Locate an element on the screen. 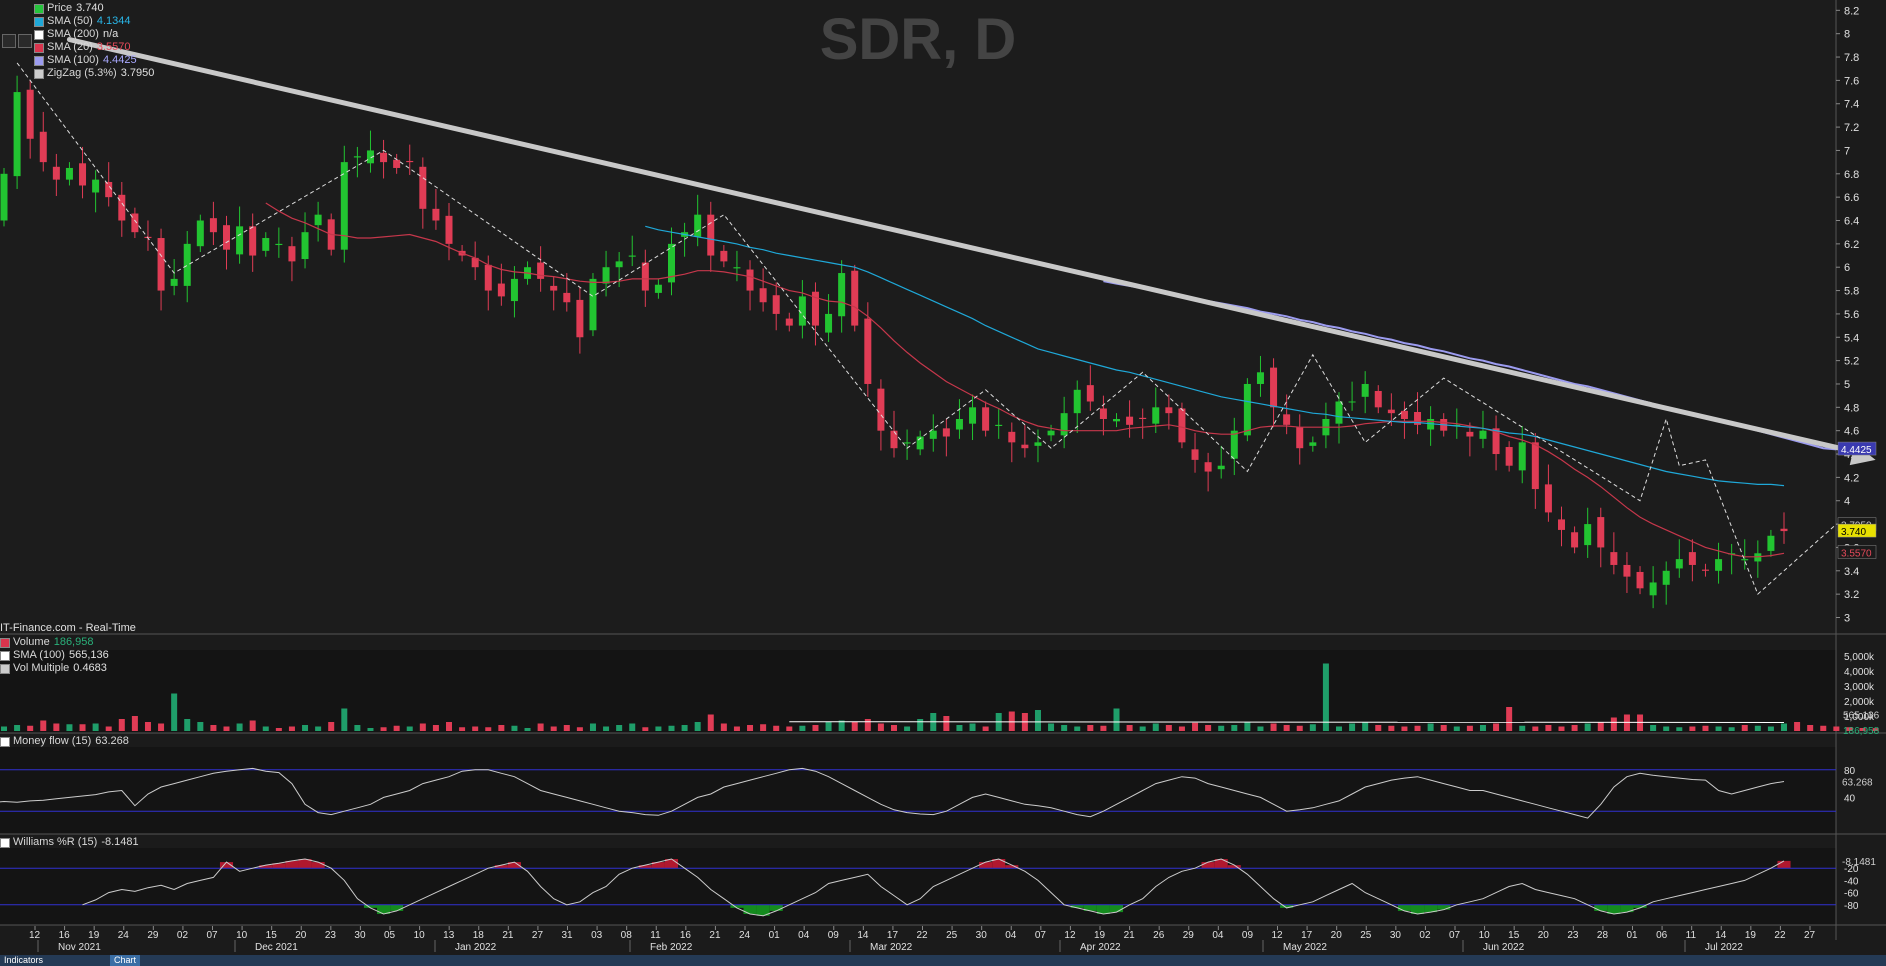 This screenshot has width=1886, height=966. x-month-label: May 2022 is located at coordinates (1305, 947).